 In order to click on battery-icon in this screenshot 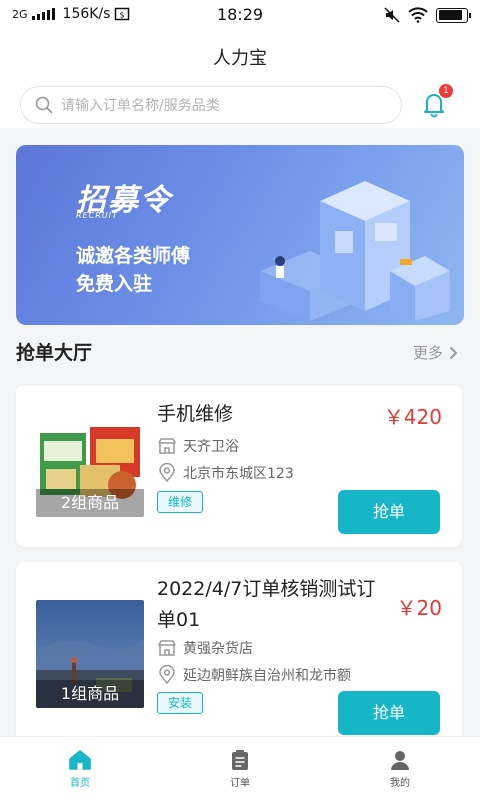, I will do `click(453, 15)`.